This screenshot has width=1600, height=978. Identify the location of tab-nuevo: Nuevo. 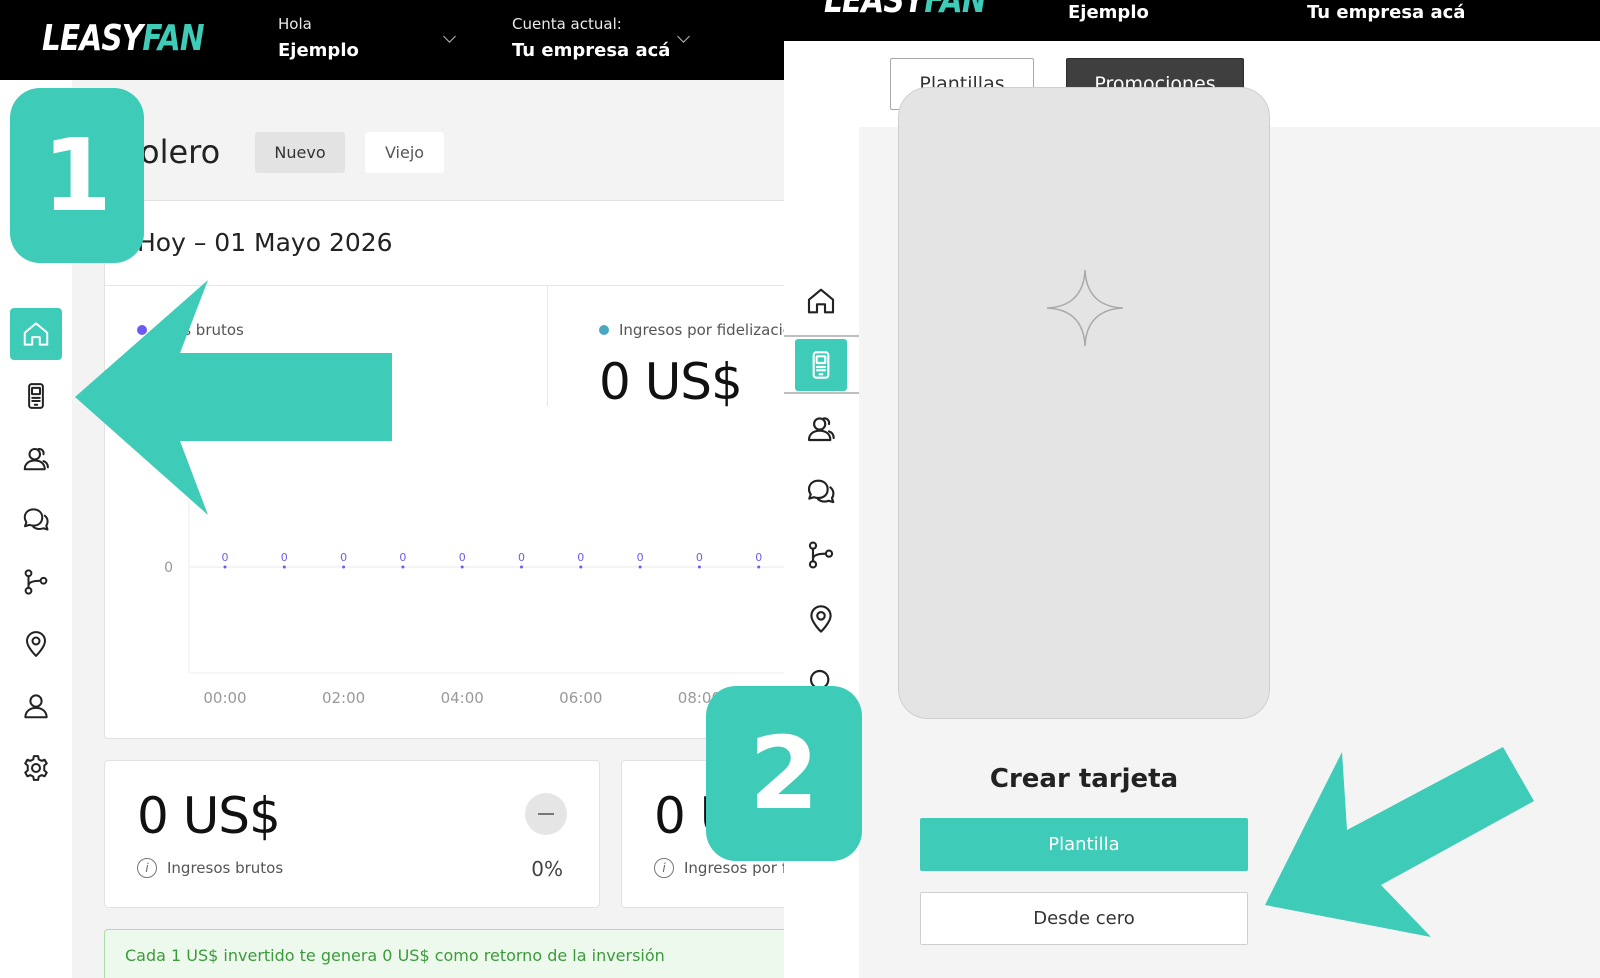
(300, 152).